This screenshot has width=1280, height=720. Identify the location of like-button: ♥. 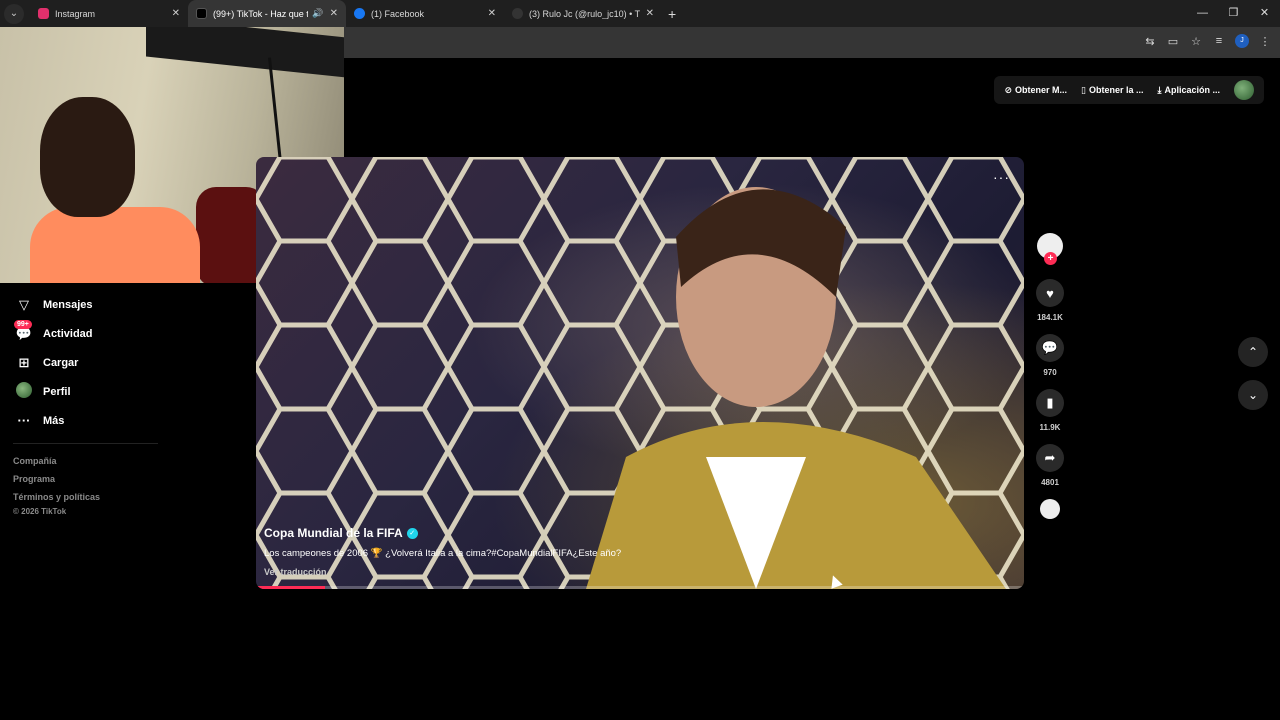
(1050, 293).